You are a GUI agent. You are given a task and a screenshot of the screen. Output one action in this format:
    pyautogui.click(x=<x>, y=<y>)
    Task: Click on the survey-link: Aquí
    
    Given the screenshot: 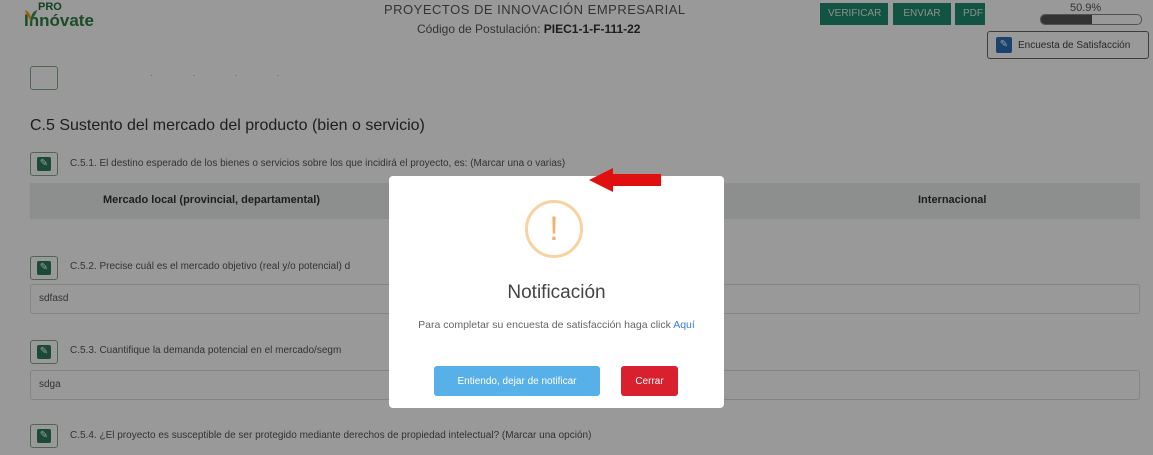 What is the action you would take?
    pyautogui.click(x=684, y=325)
    